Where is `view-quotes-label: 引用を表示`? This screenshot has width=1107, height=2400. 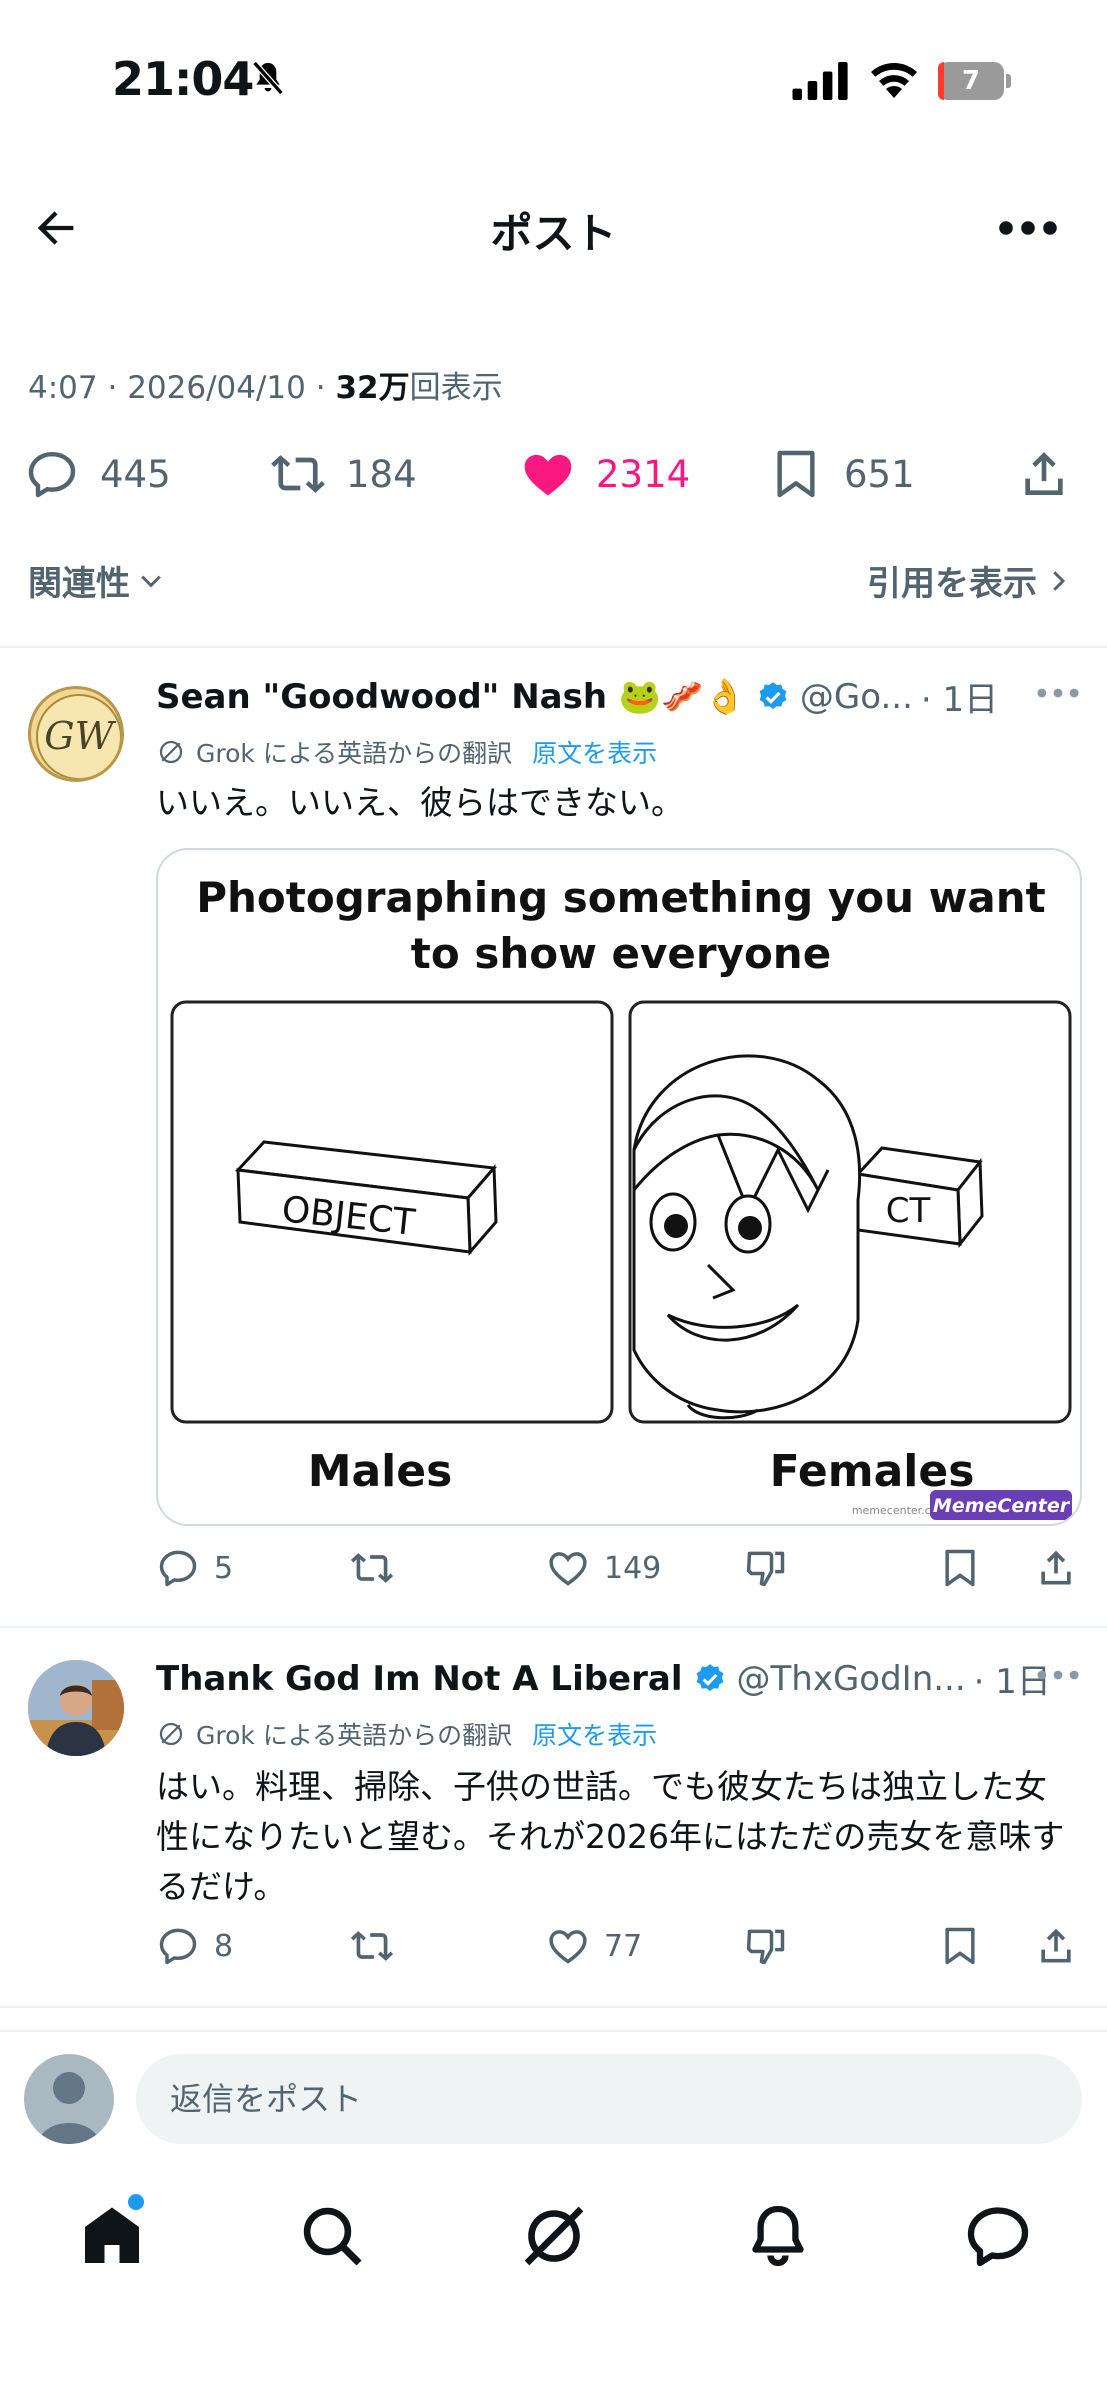 view-quotes-label: 引用を表示 is located at coordinates (952, 584).